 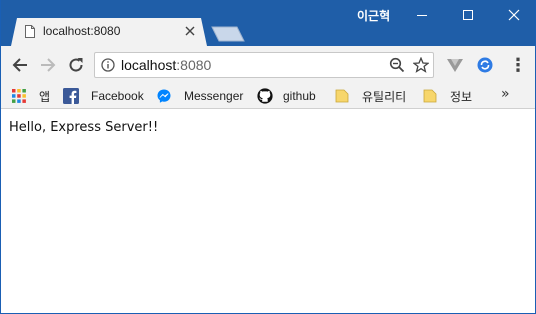 I want to click on more-vert-icon: ⋮, so click(x=518, y=65).